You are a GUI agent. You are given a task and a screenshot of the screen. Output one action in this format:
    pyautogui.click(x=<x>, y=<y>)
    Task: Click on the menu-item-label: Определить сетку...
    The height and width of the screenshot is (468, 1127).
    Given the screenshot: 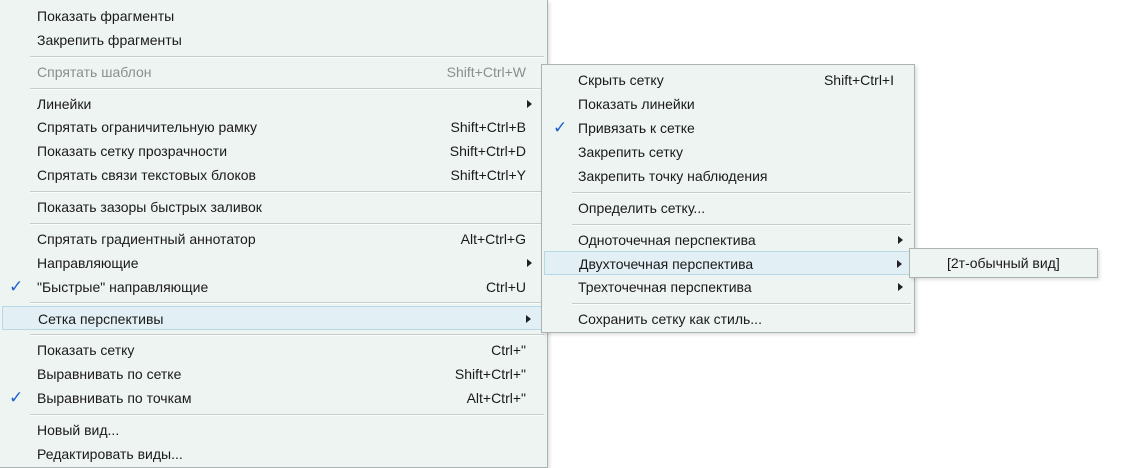 What is the action you would take?
    pyautogui.click(x=642, y=208)
    